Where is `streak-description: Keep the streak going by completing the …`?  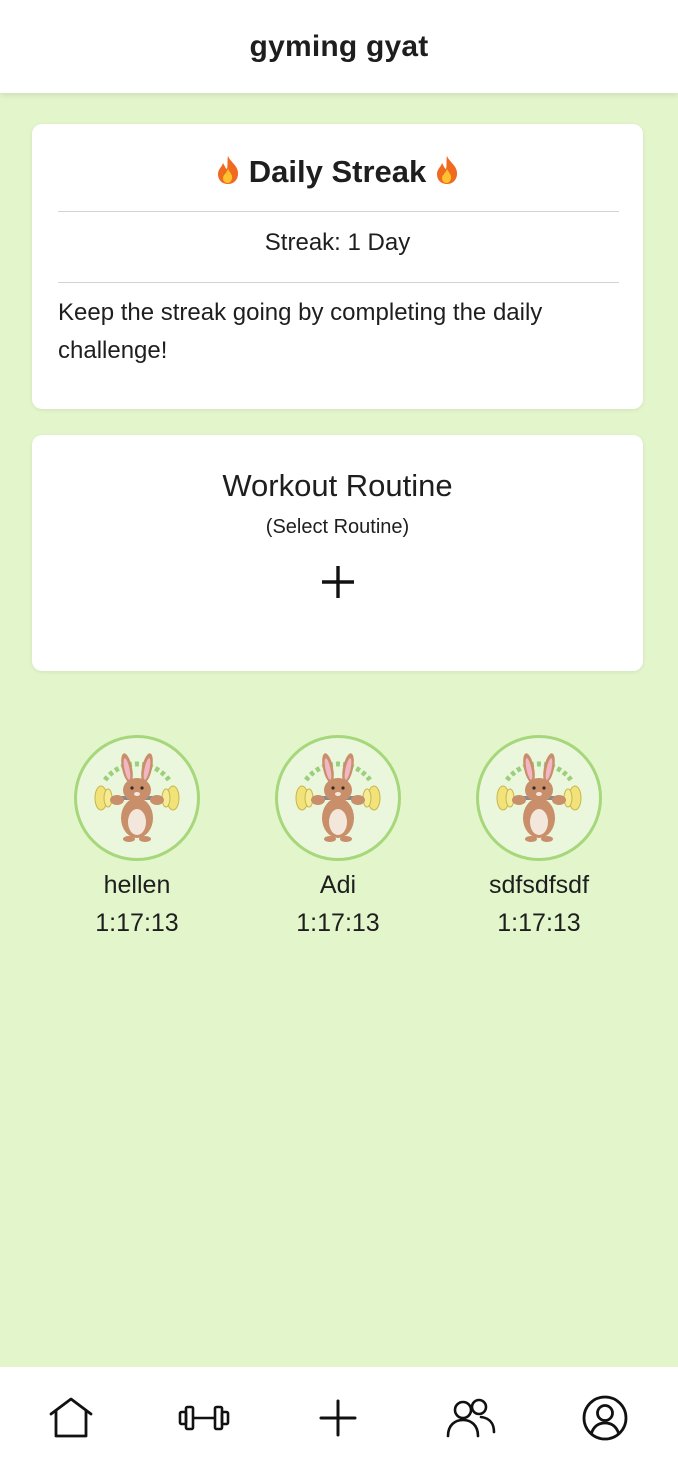 streak-description: Keep the streak going by completing the … is located at coordinates (300, 331).